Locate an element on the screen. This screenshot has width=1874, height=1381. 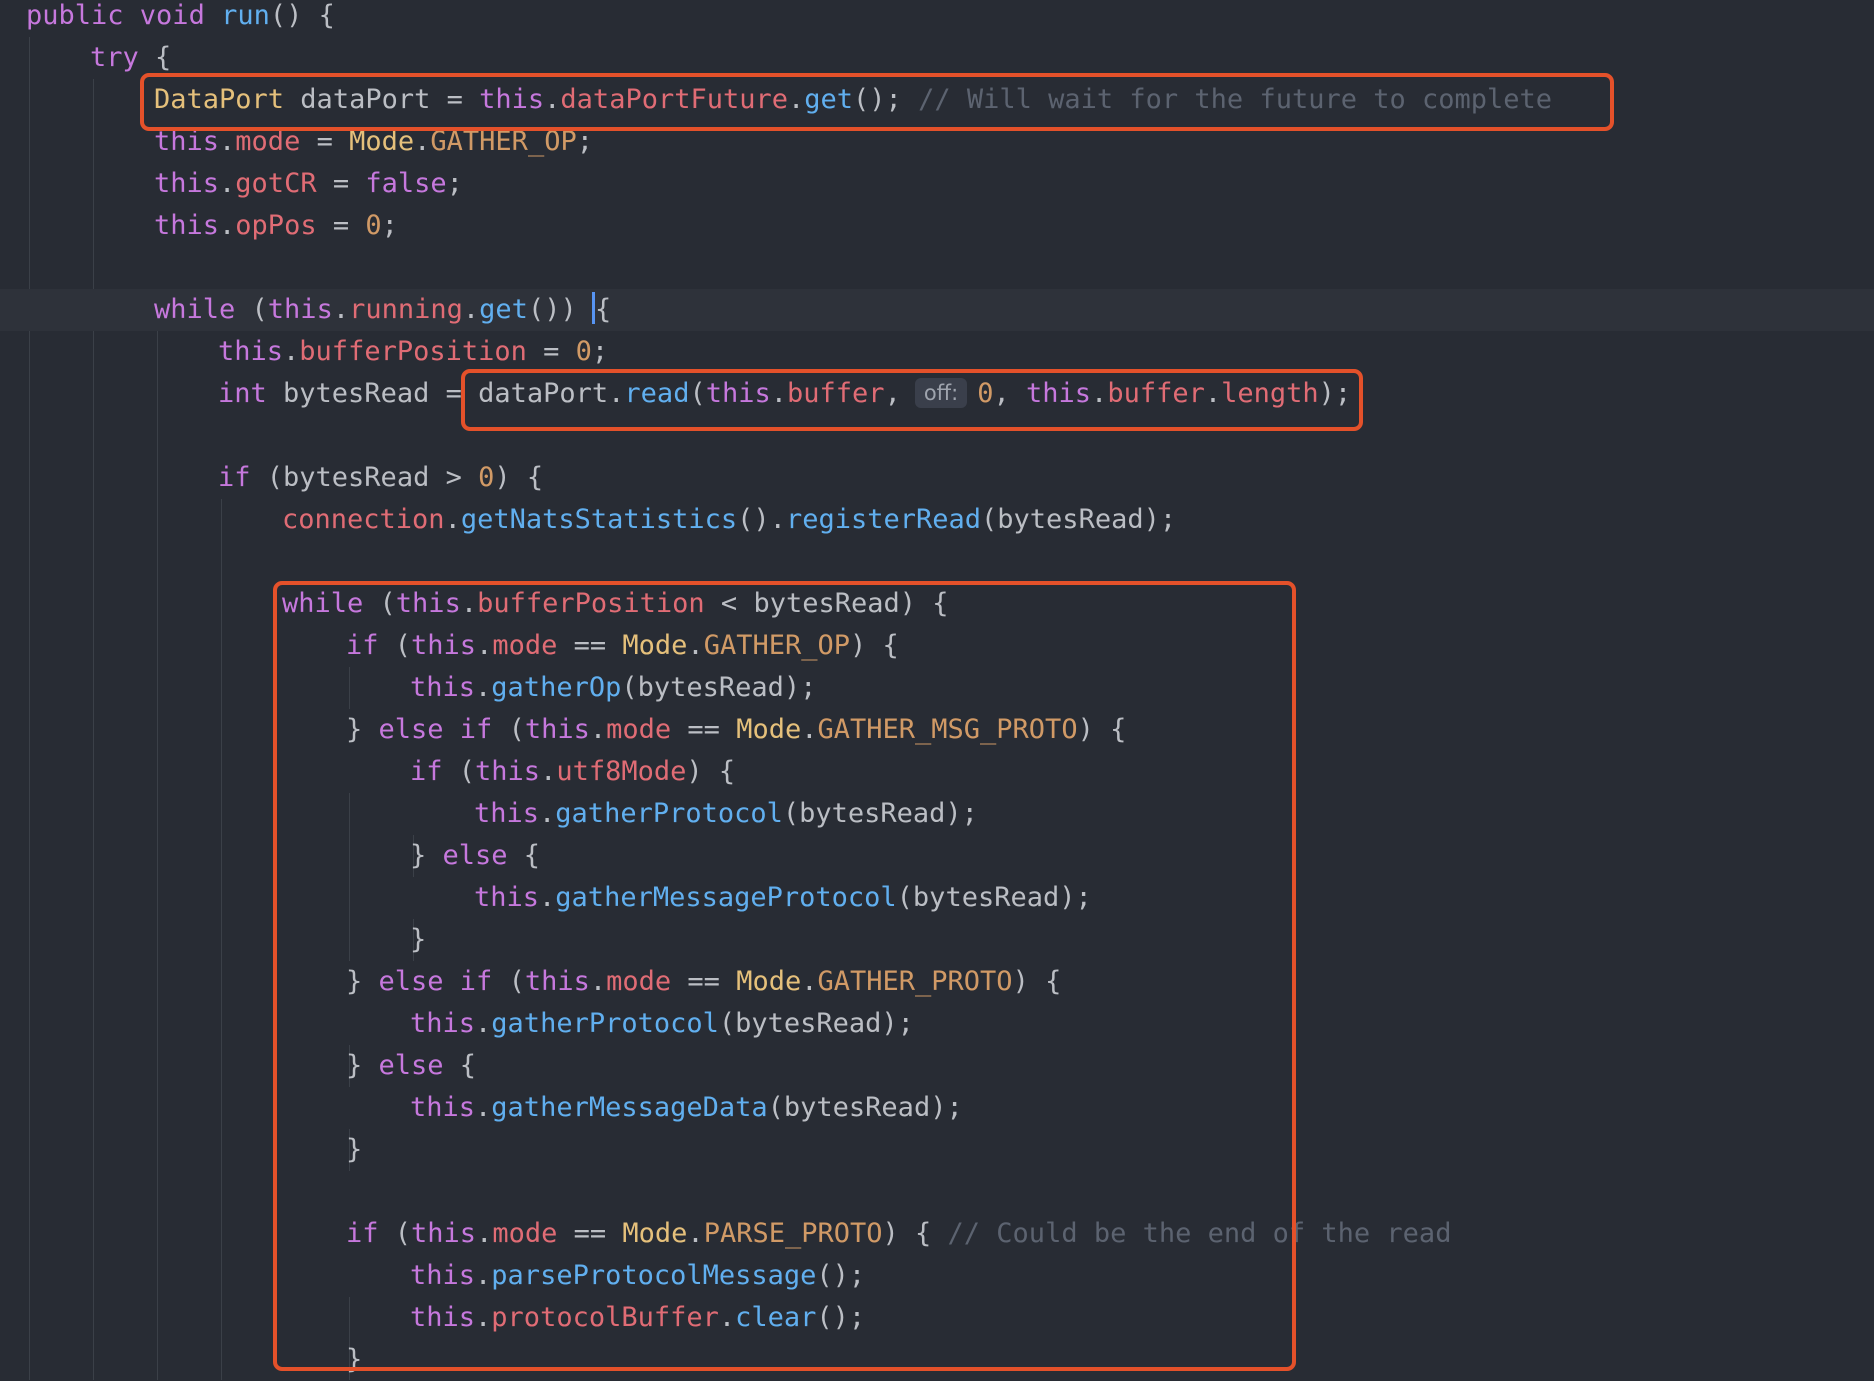
code-line: this.parseProtocolMessage(); is located at coordinates (937, 1276).